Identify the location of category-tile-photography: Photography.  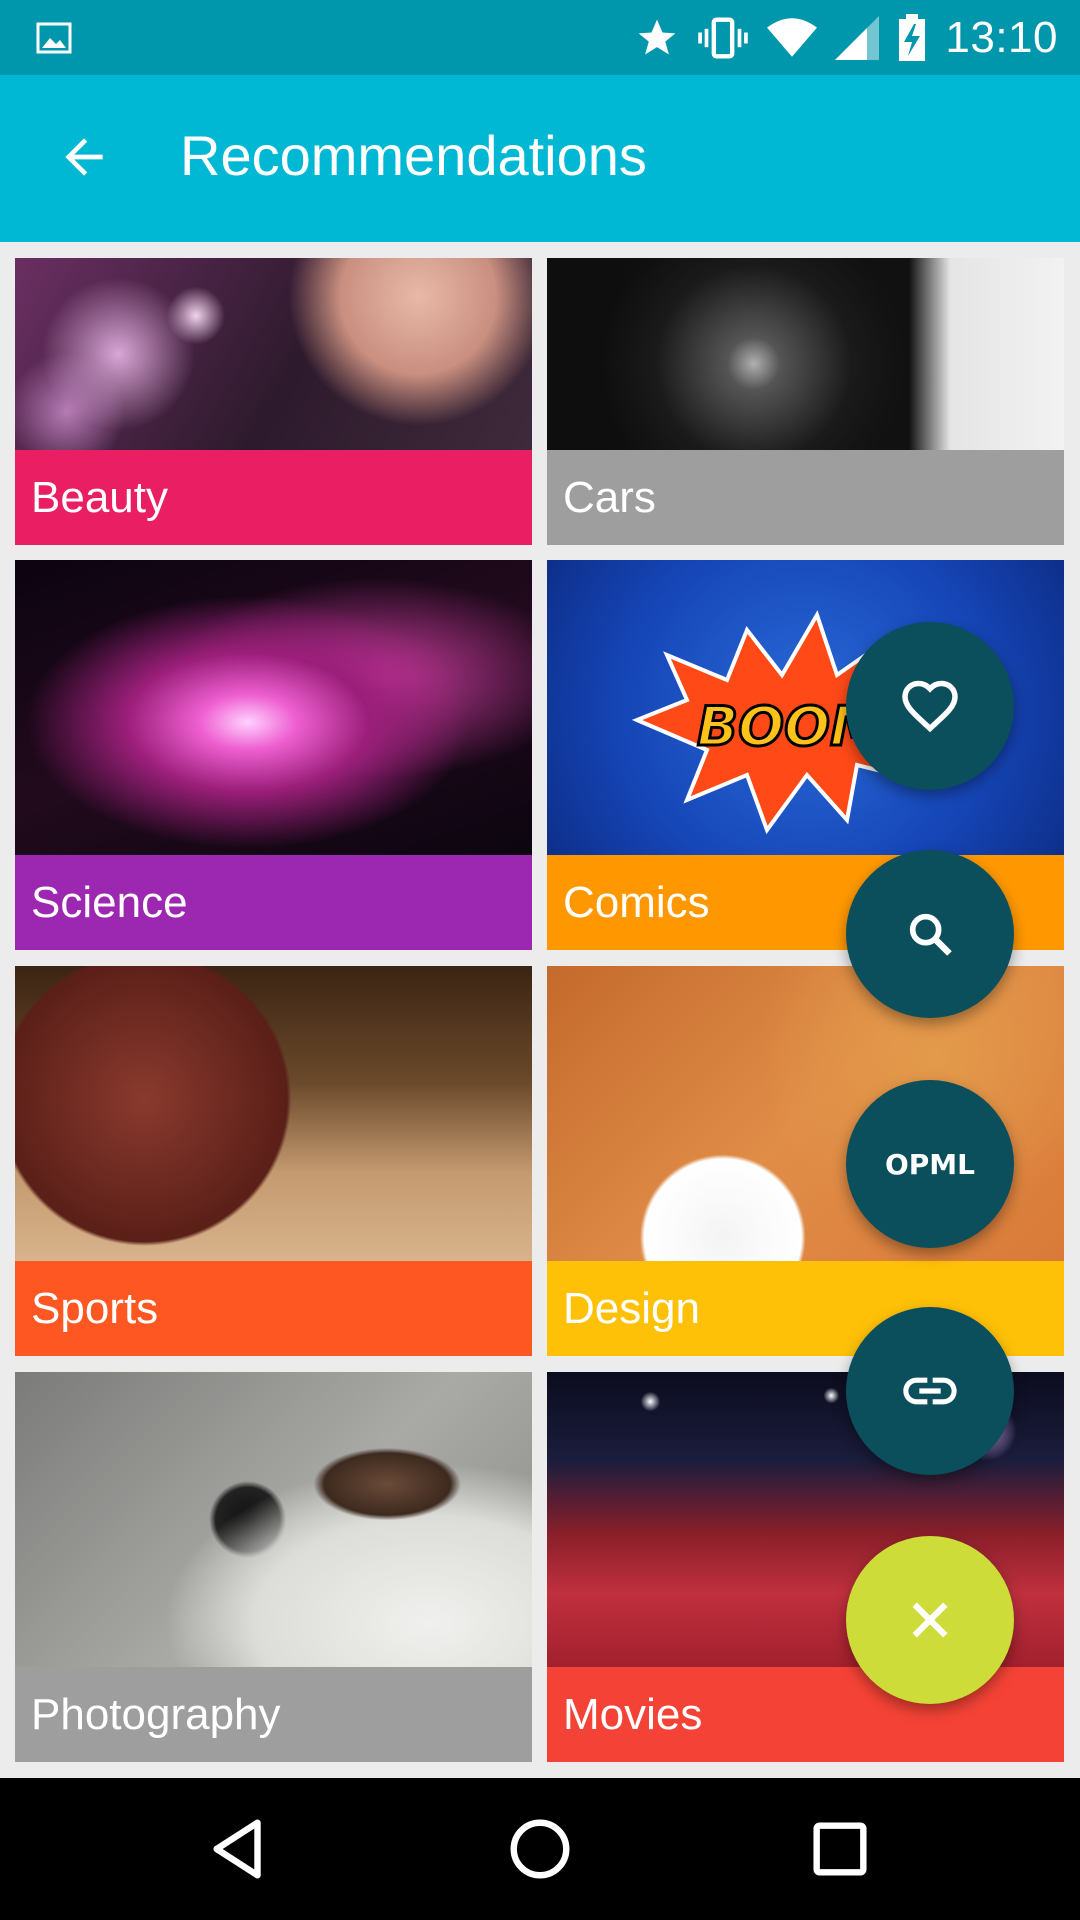
(273, 1567).